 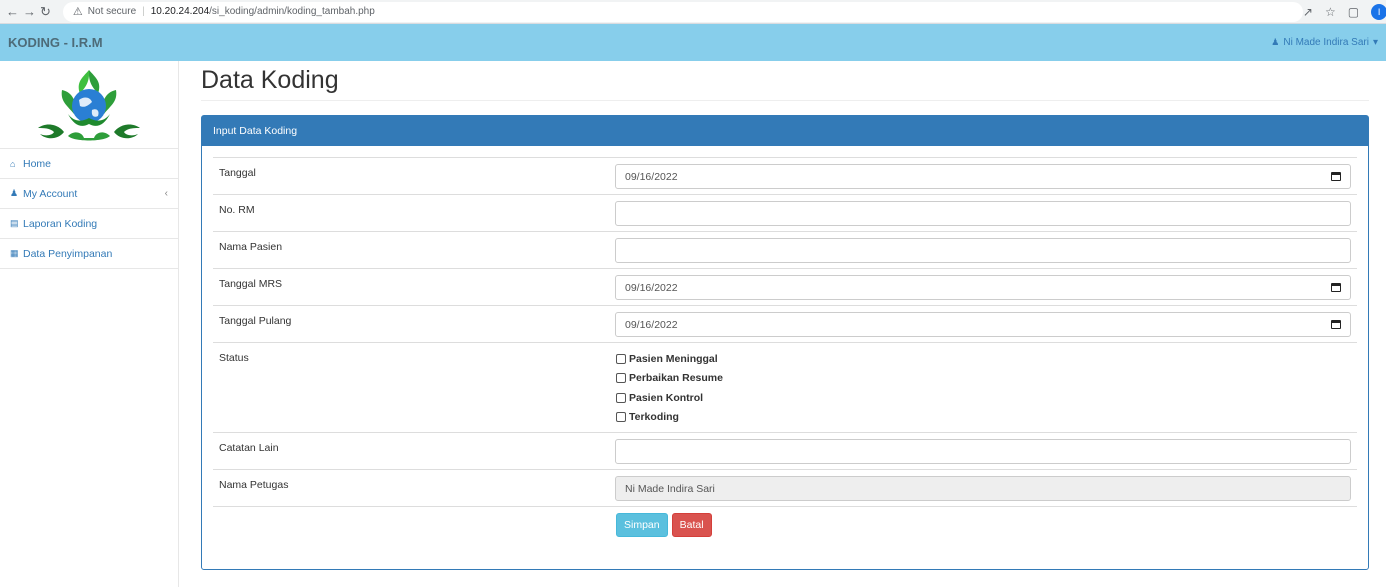 I want to click on form-row-catatan-lain: Catatan Lain, so click(x=785, y=450).